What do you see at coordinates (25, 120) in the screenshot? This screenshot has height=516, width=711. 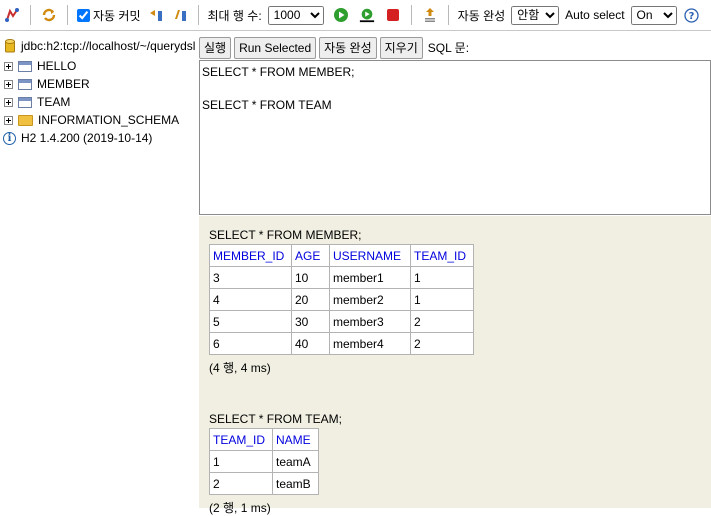 I see `folder-icon` at bounding box center [25, 120].